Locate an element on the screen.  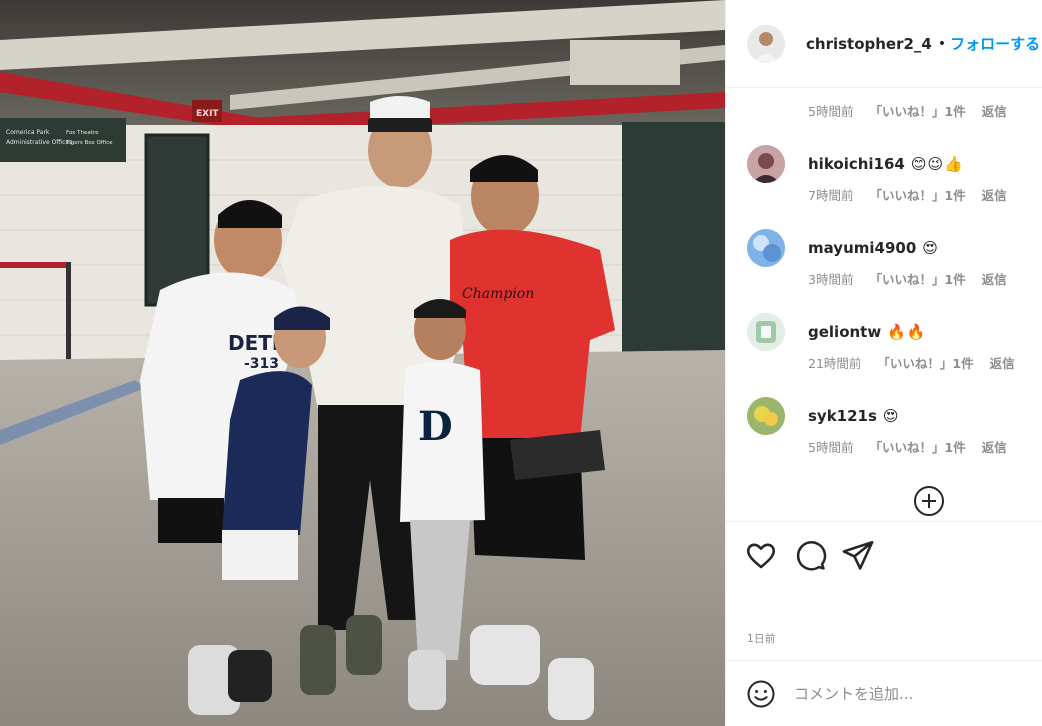
comment-item: mayumi4900 😍 3時間前 「いいね！」1件 返信 is located at coordinates (892, 259).